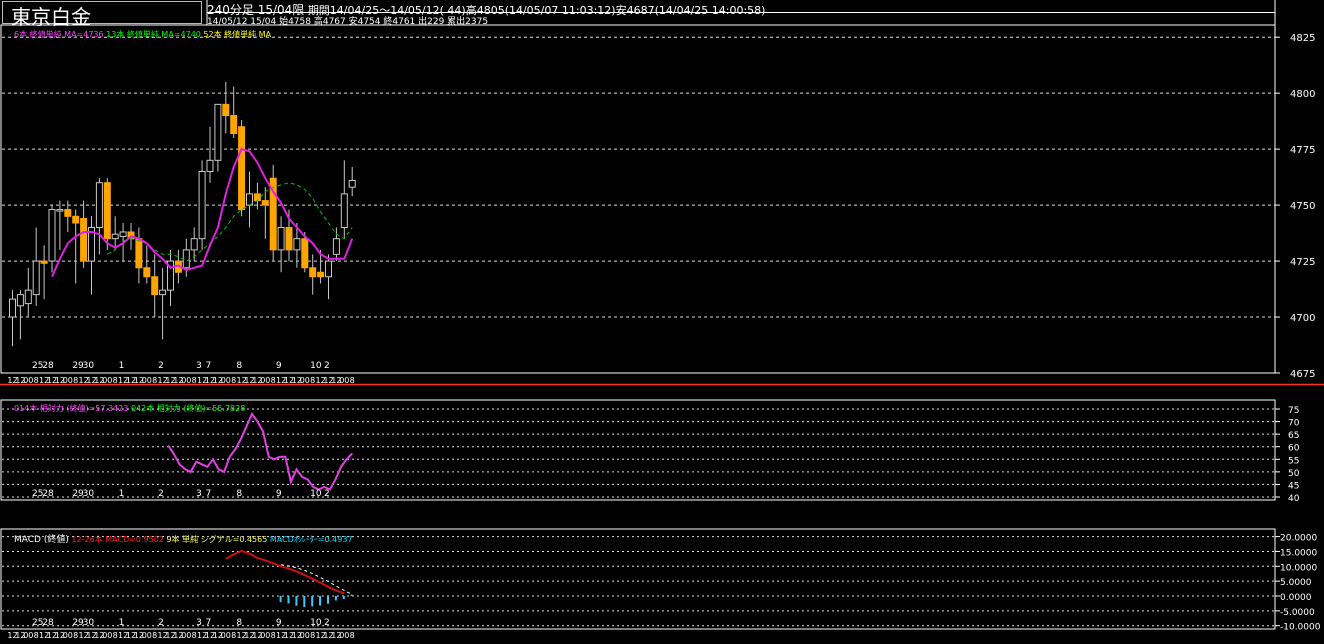  What do you see at coordinates (89, 494) in the screenshot?
I see `rsi-day-label: 30` at bounding box center [89, 494].